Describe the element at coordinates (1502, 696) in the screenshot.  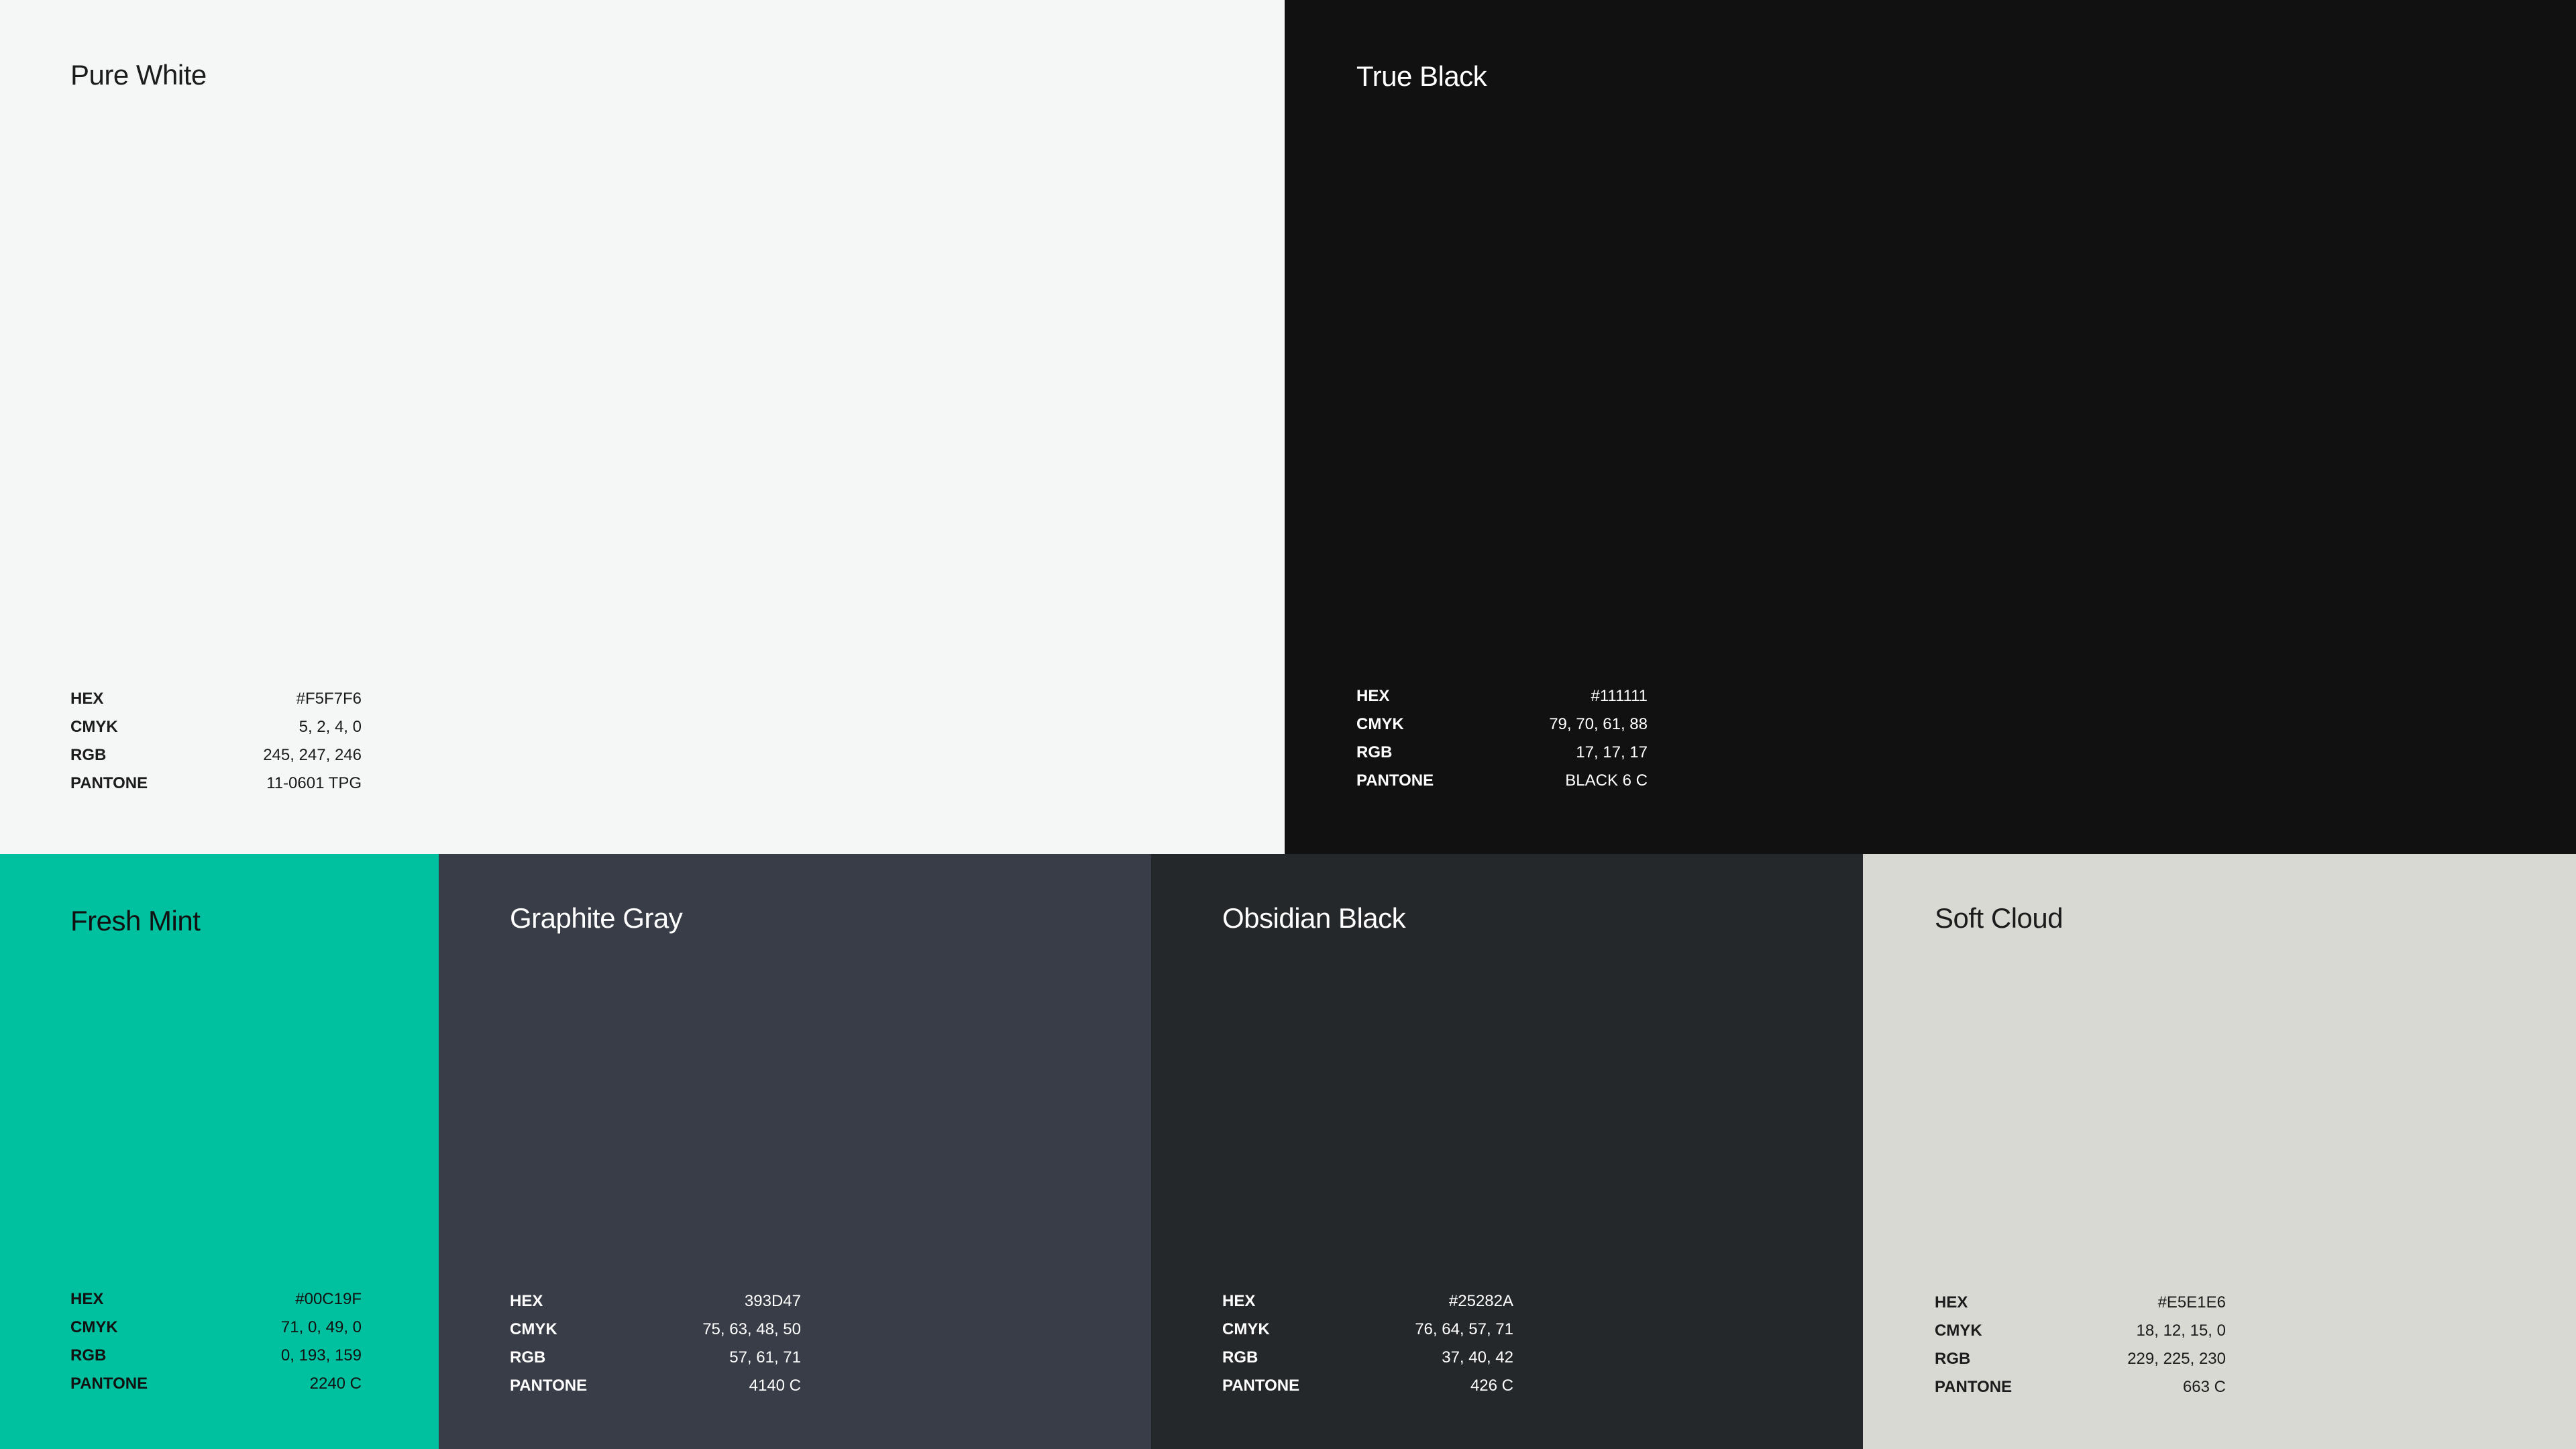
I see `spec-row-hex: HEX #111111` at that location.